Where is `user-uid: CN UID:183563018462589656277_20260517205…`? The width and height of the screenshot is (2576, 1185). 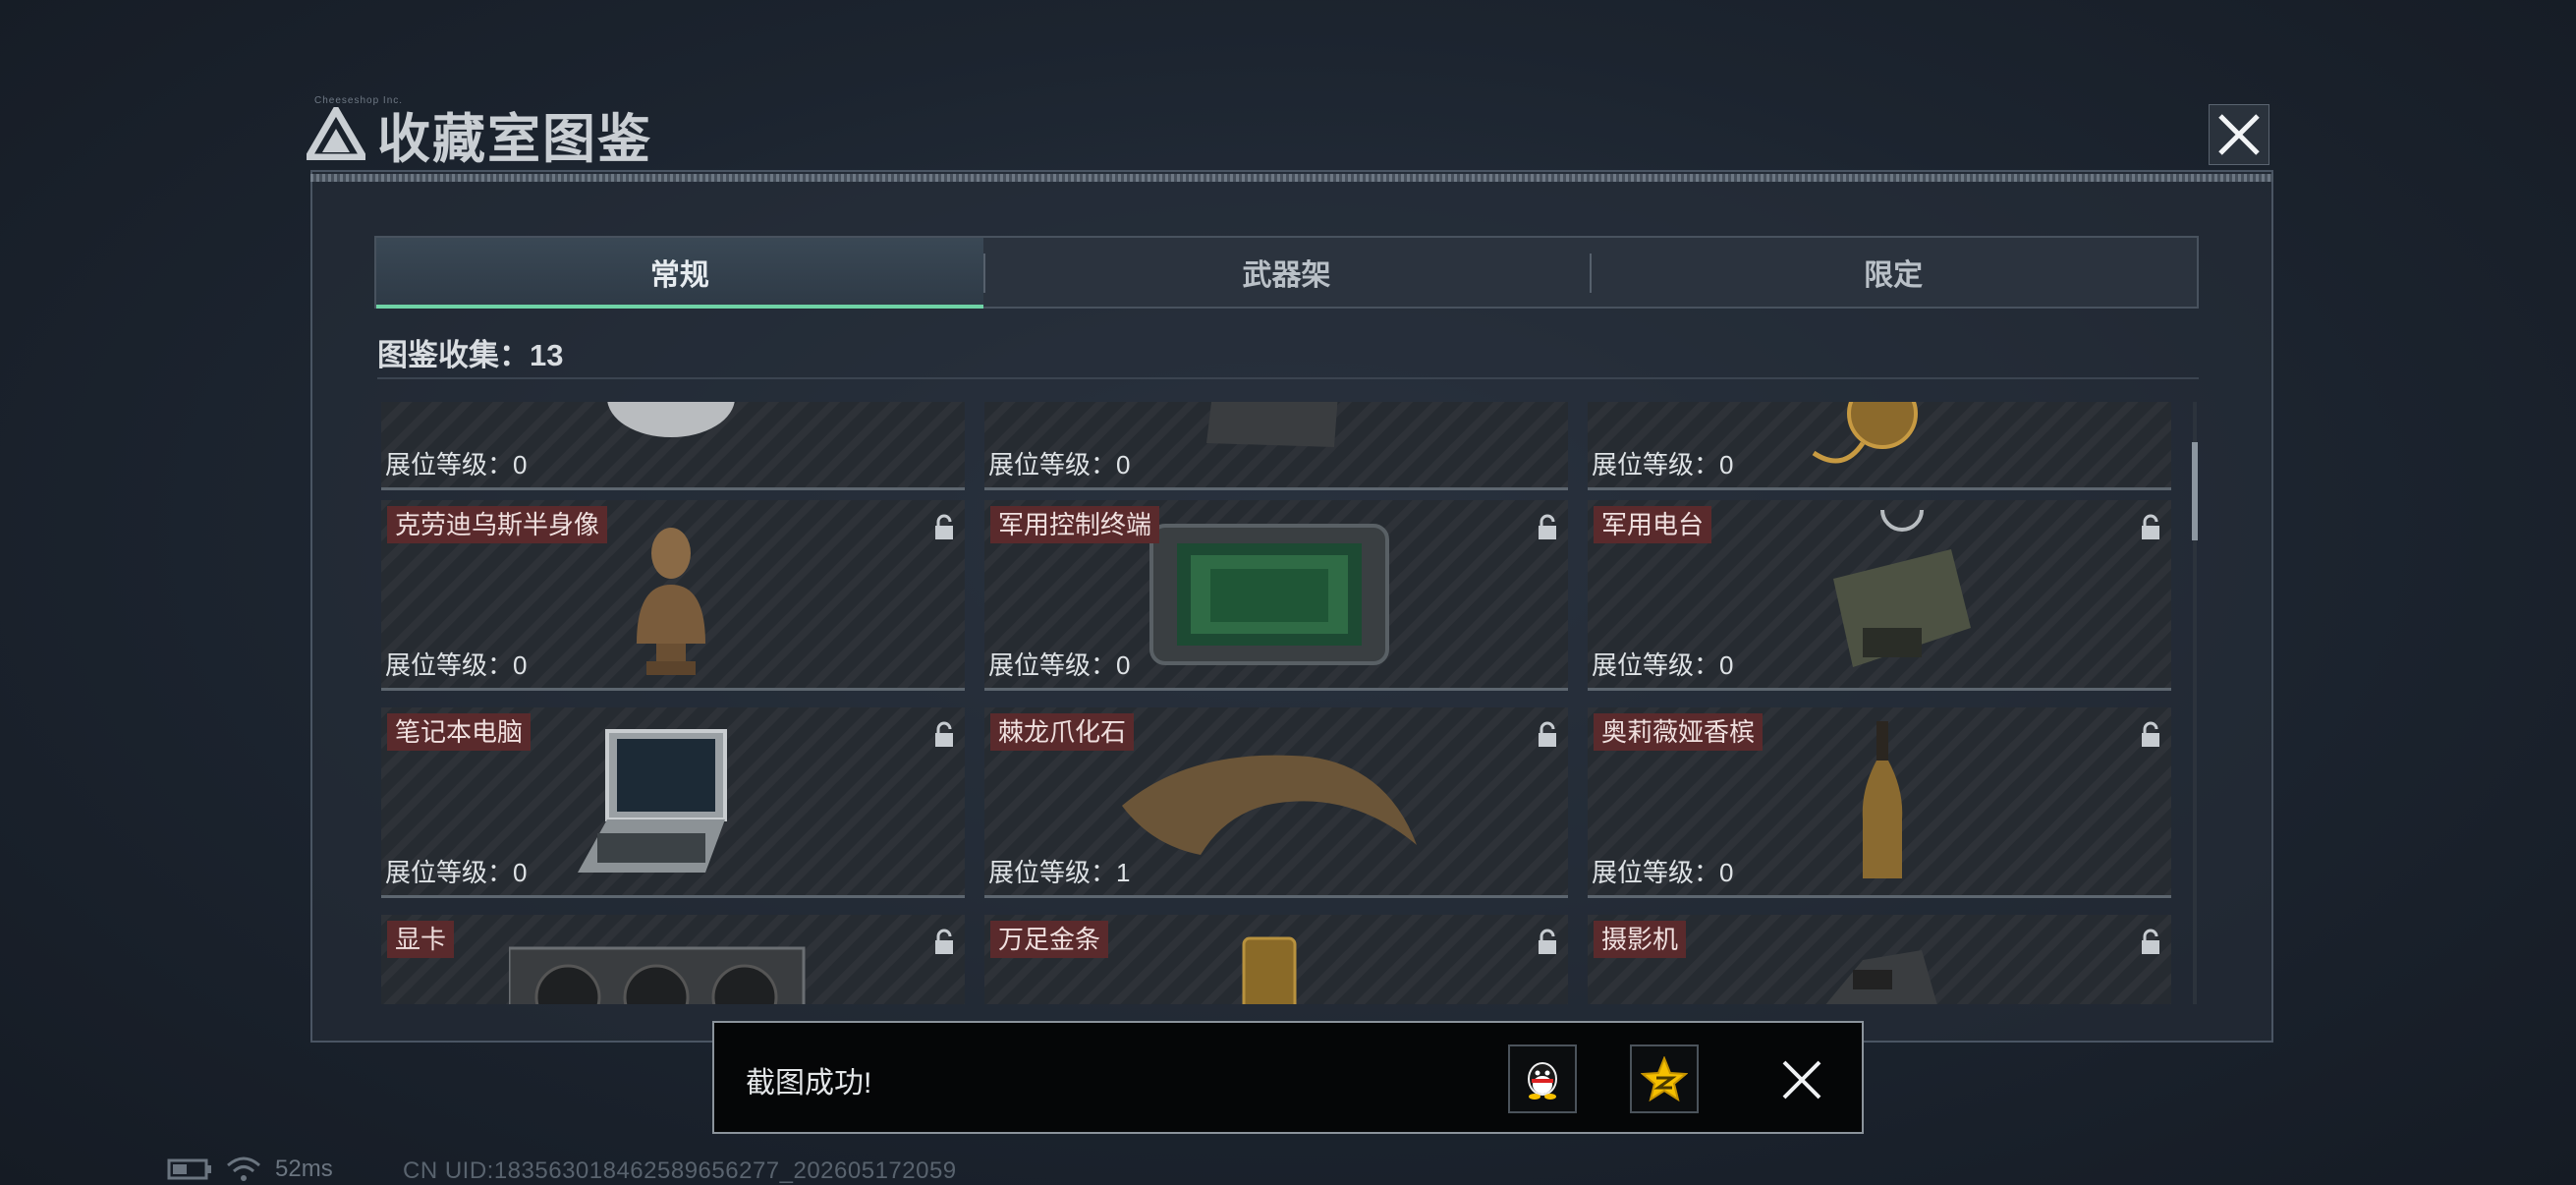
user-uid: CN UID:183563018462589656277_20260517205… is located at coordinates (680, 1170).